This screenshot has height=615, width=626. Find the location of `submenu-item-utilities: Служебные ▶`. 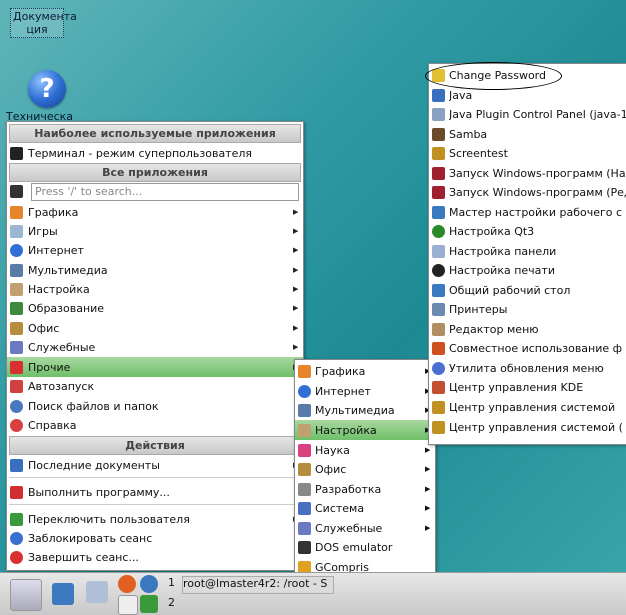

submenu-item-utilities: Служебные ▶ is located at coordinates (365, 528).